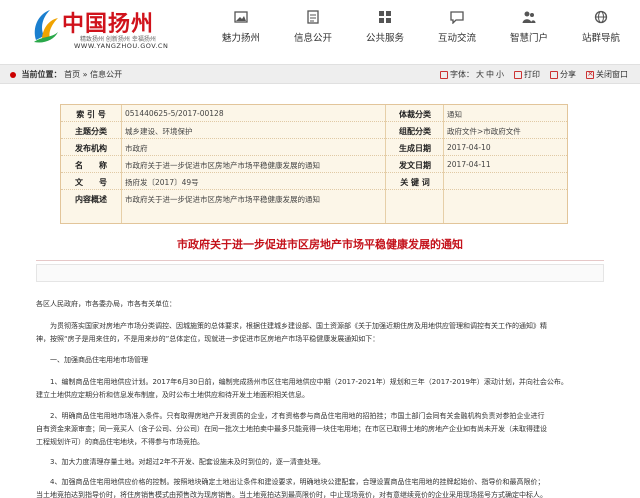 The image size is (640, 498). I want to click on published-date-label: 发文日期, so click(415, 165).